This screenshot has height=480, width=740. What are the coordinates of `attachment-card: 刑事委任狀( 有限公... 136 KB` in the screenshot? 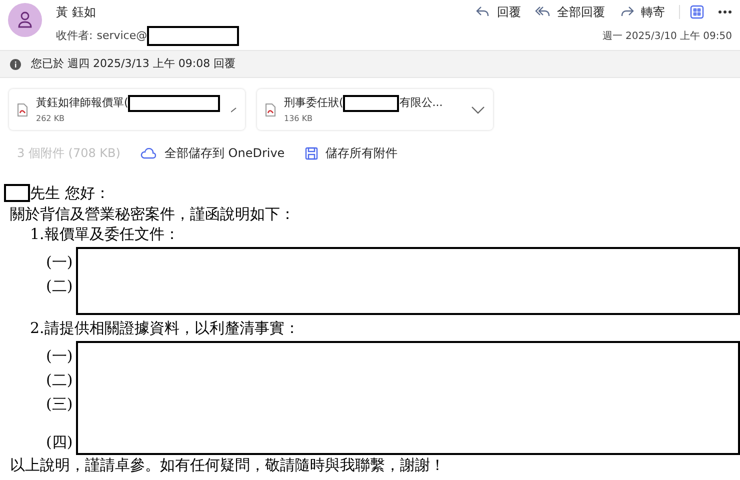 It's located at (375, 109).